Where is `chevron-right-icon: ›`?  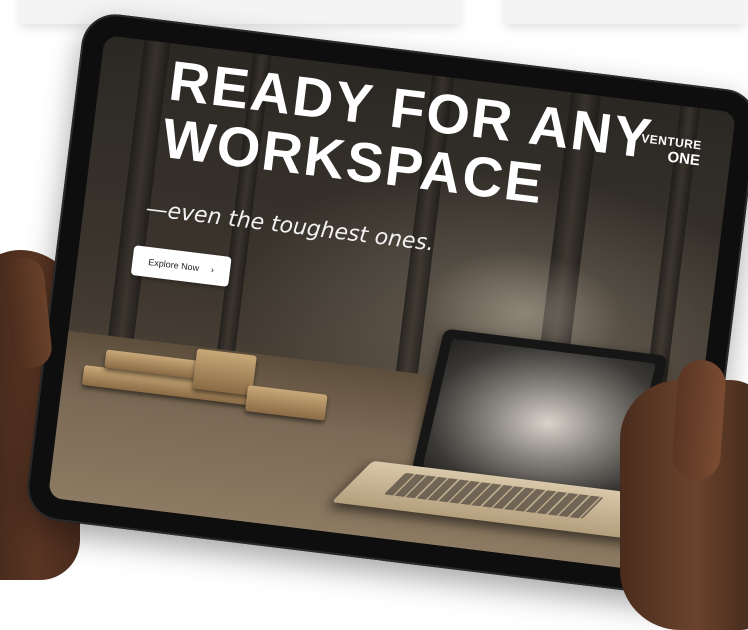 chevron-right-icon: › is located at coordinates (212, 270).